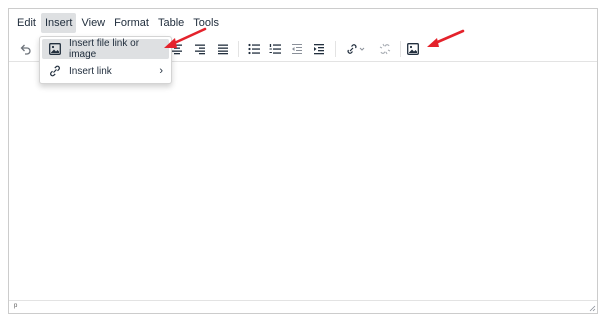 This screenshot has height=317, width=600. I want to click on bullet-list-icon, so click(254, 49).